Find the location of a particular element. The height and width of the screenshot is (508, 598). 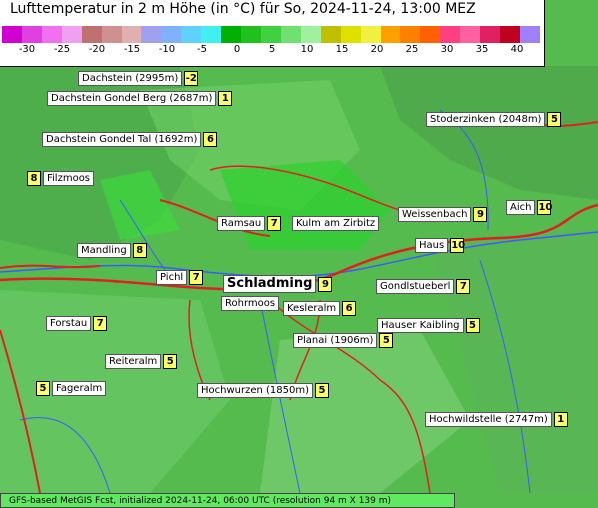

scale-tick-label: -5 is located at coordinates (202, 49).